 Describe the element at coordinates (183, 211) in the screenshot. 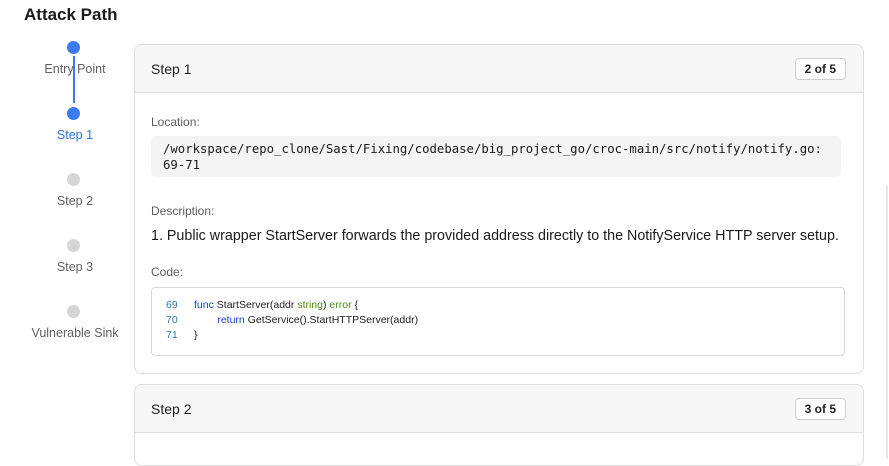

I see `description-label: Description:` at that location.